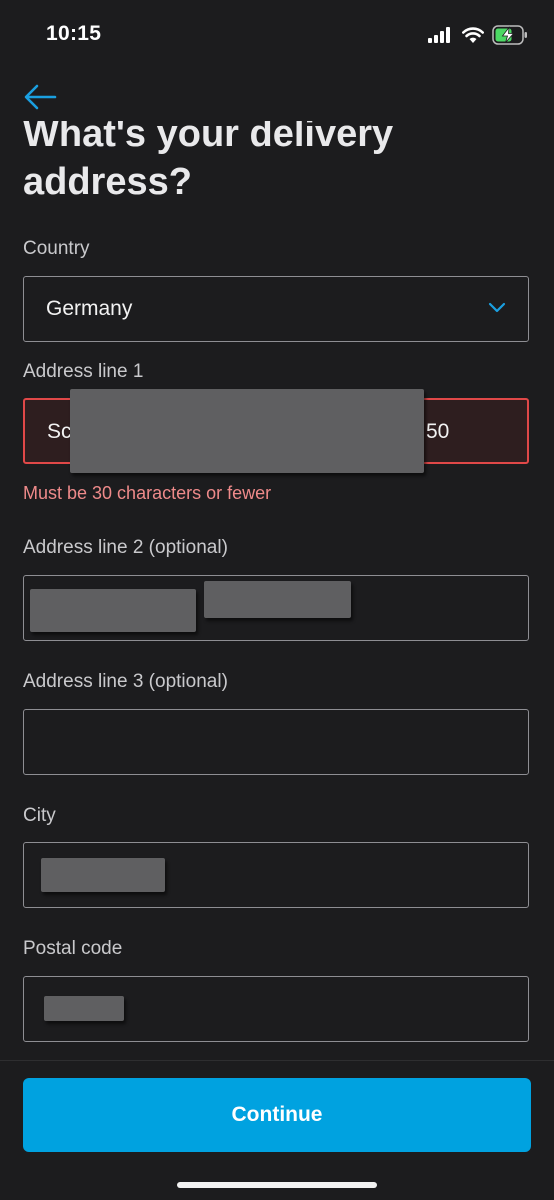 The height and width of the screenshot is (1200, 554). I want to click on address-line-1-label: Address line 1, so click(83, 371).